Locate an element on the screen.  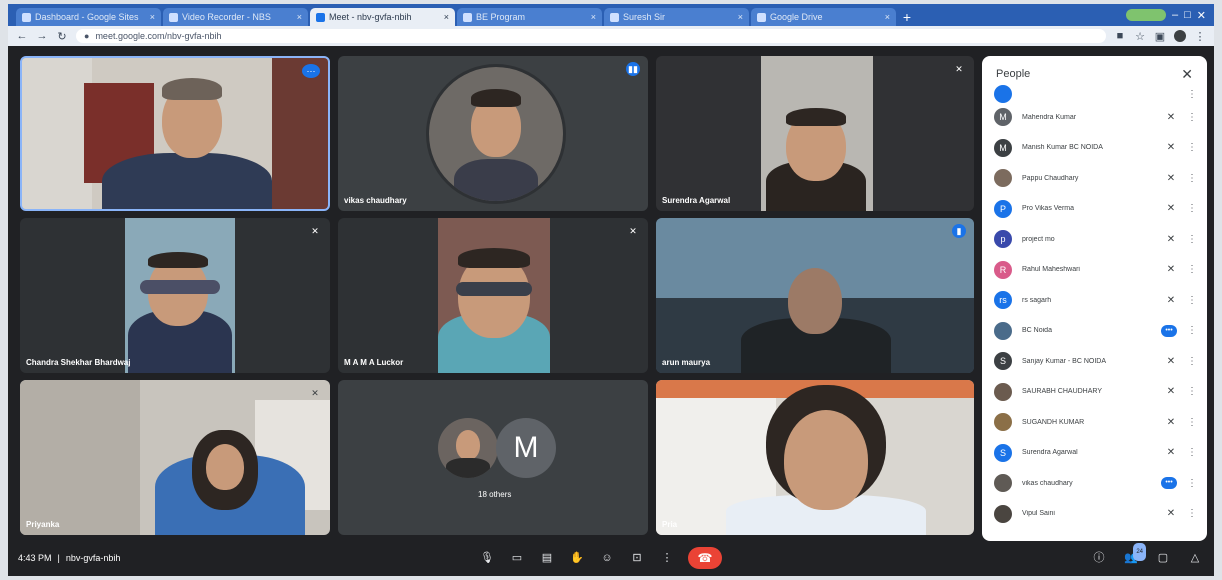
browser-tab: Dashboard - Google Sites × is located at coordinates (88, 17).